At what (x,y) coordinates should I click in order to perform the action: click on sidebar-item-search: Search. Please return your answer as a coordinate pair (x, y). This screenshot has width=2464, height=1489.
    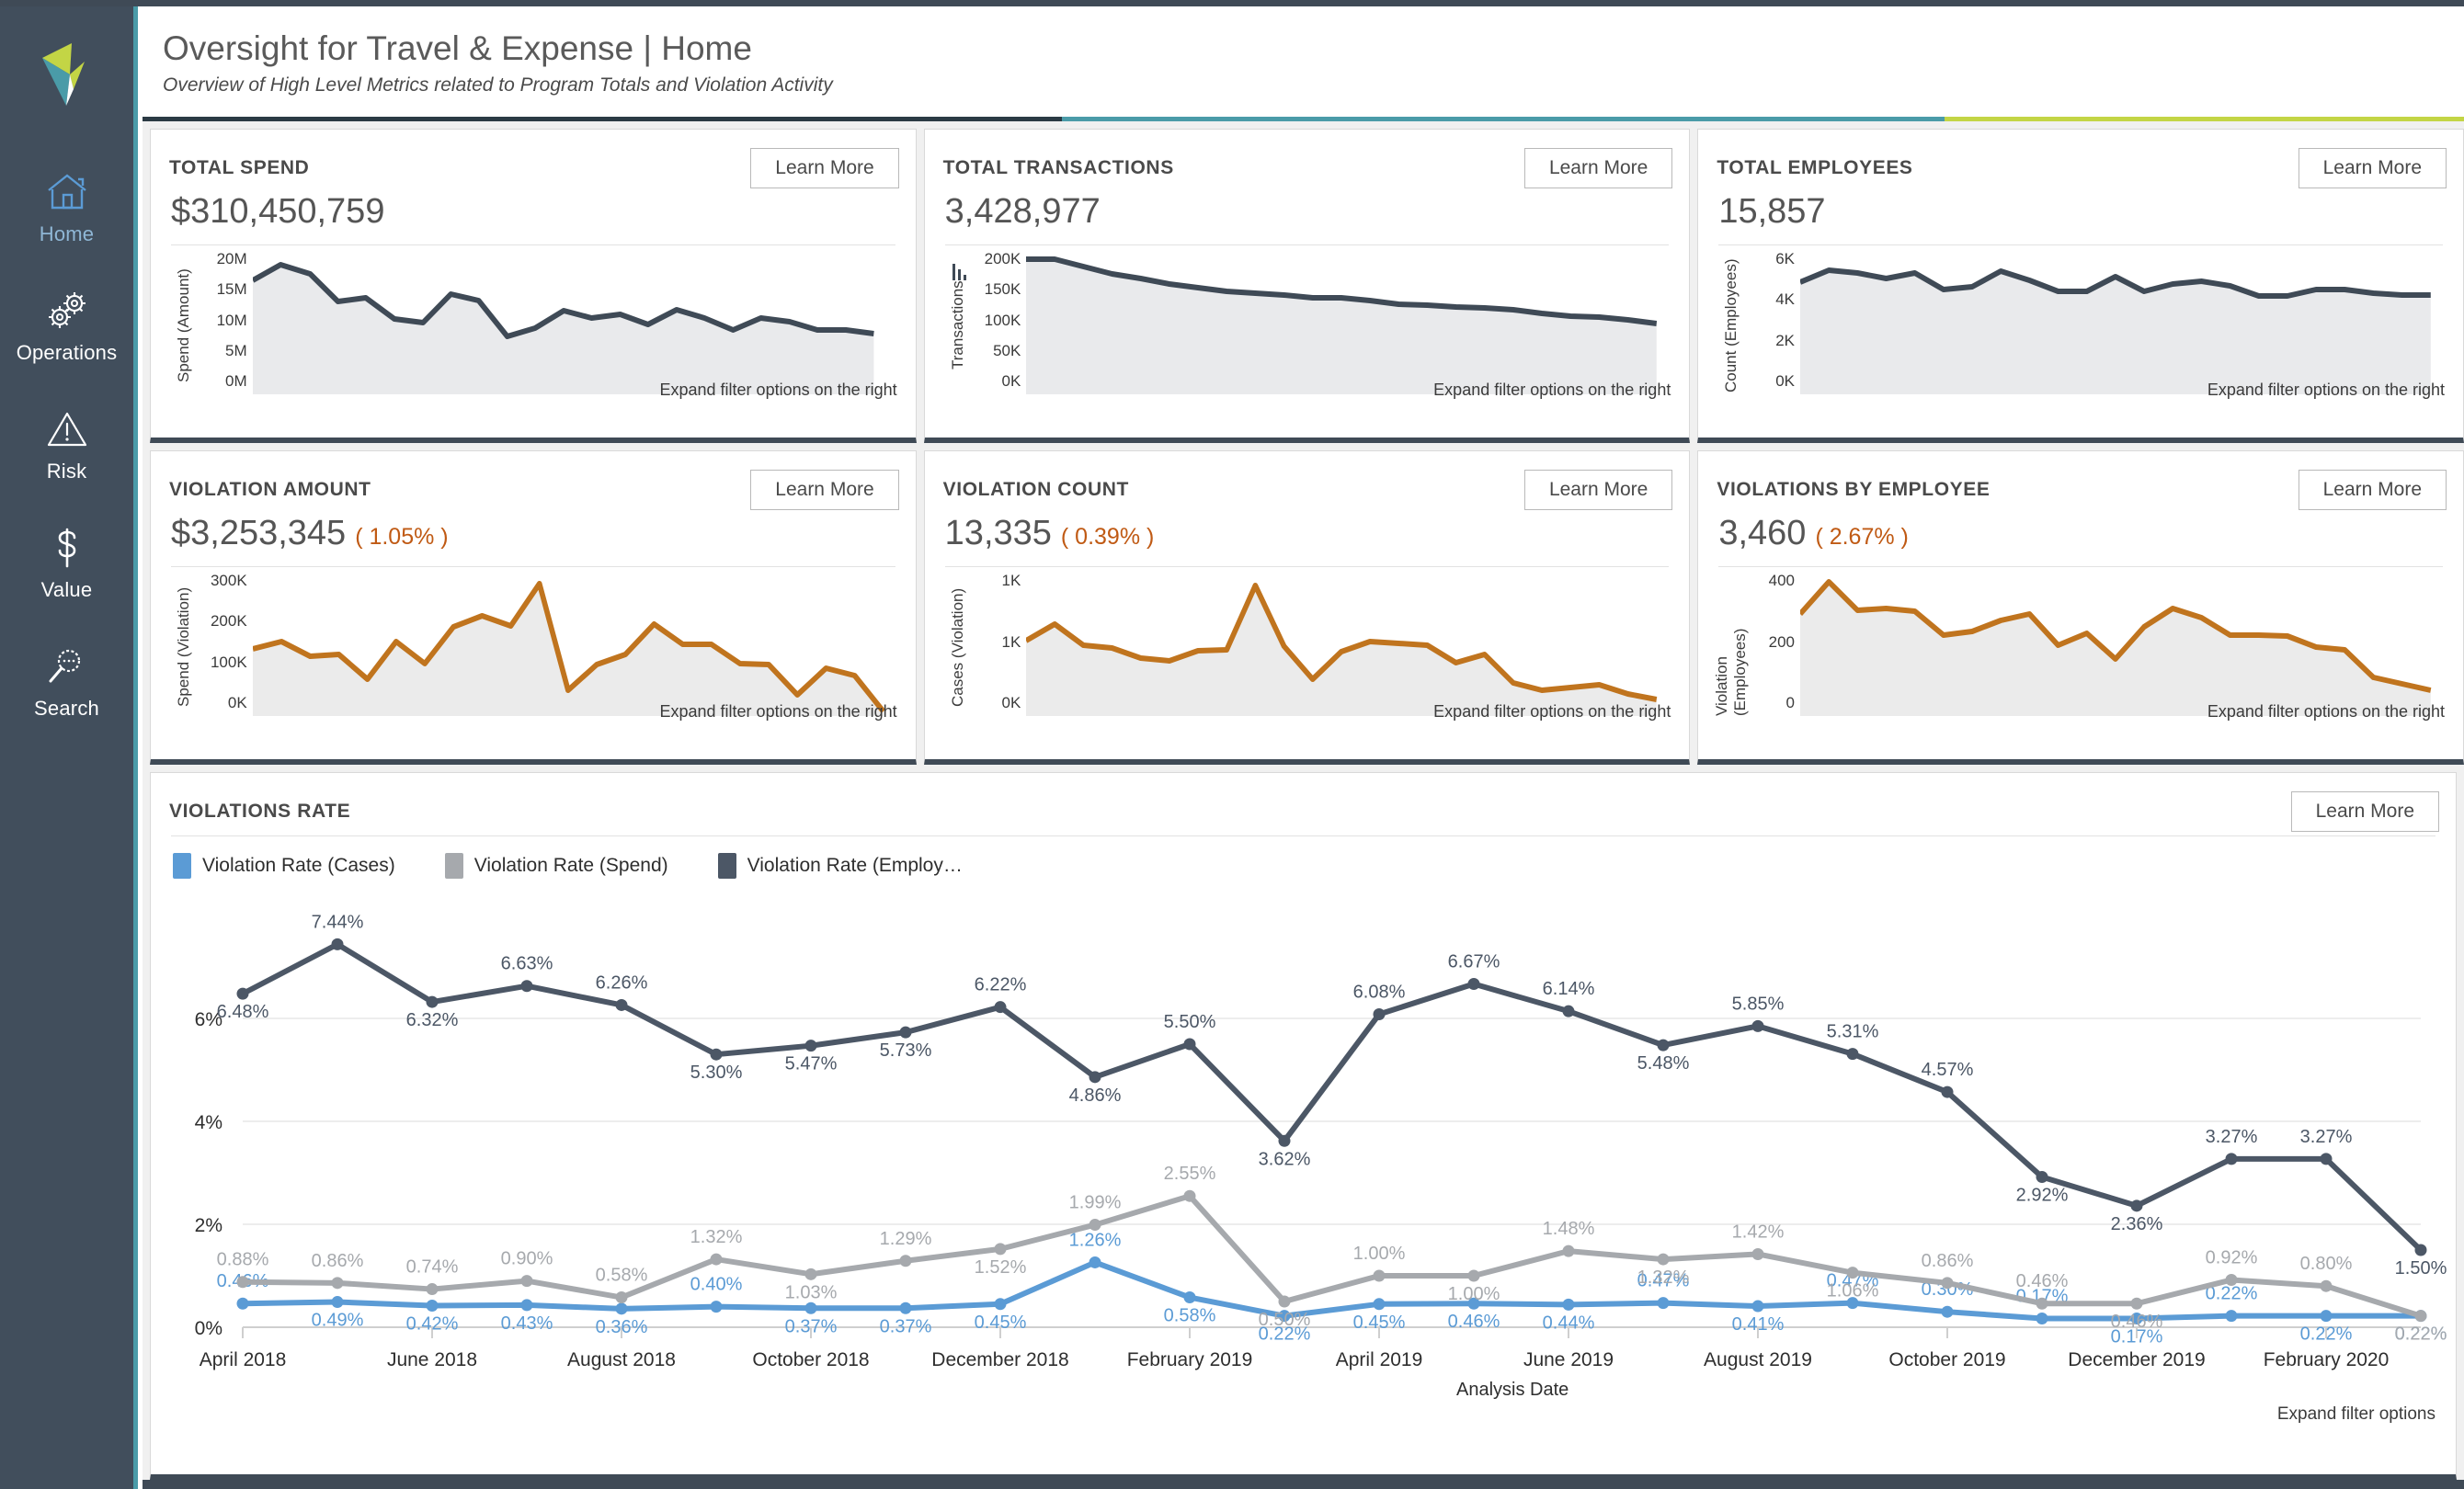
    Looking at the image, I should click on (68, 681).